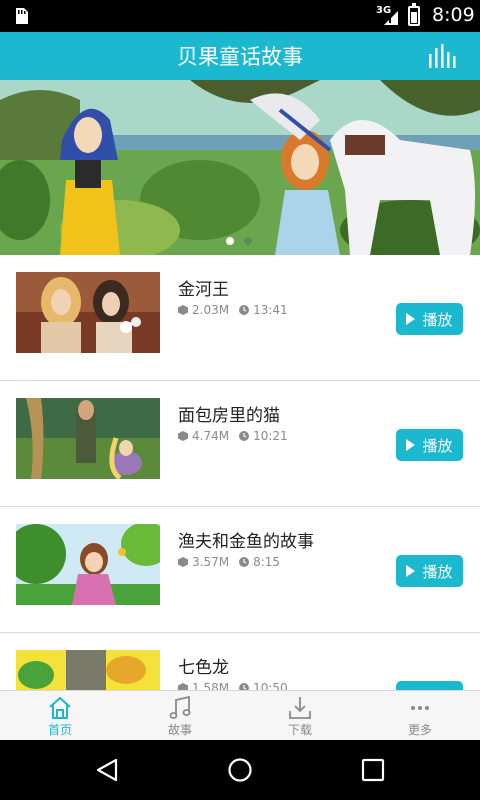  Describe the element at coordinates (420, 708) in the screenshot. I see `more-icon` at that location.